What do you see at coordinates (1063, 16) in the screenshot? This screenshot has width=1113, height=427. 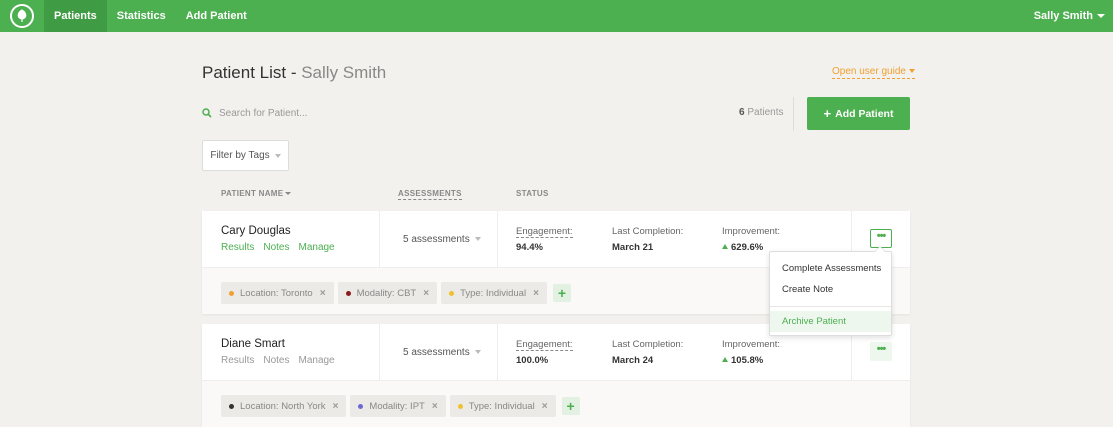 I see `user-name: Sally Smith` at bounding box center [1063, 16].